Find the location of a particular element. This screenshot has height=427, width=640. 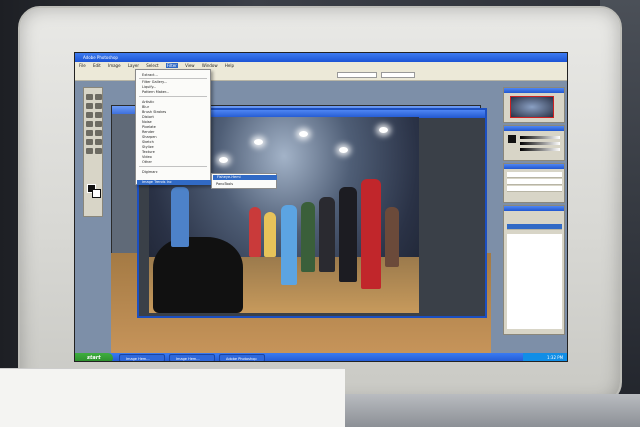

hand-tool-icon is located at coordinates (89, 151).